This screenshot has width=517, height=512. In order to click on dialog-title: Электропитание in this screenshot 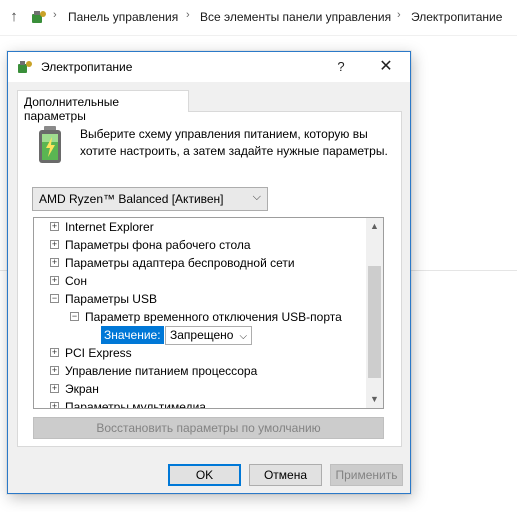, I will do `click(87, 67)`.